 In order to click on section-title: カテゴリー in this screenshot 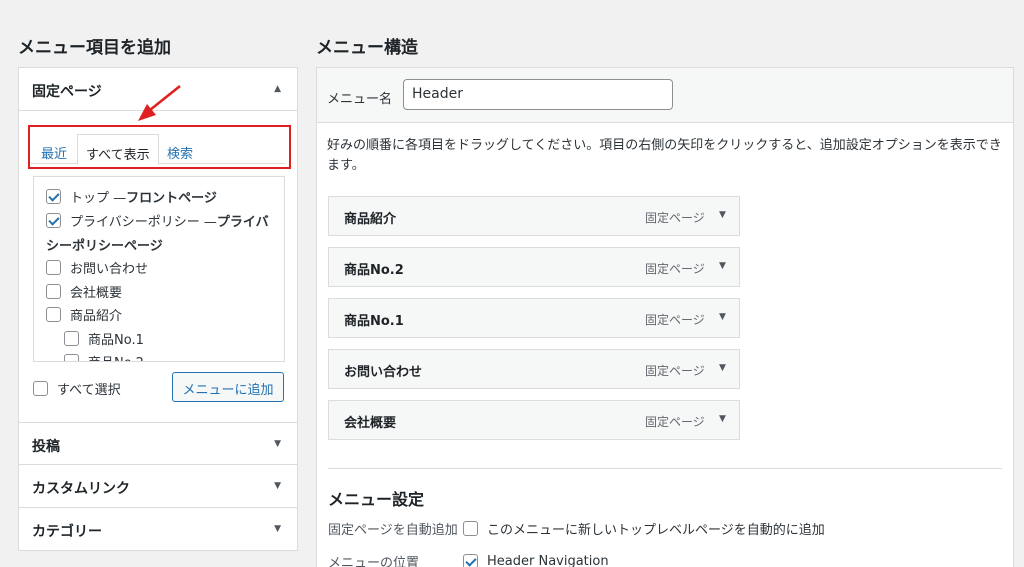, I will do `click(67, 532)`.